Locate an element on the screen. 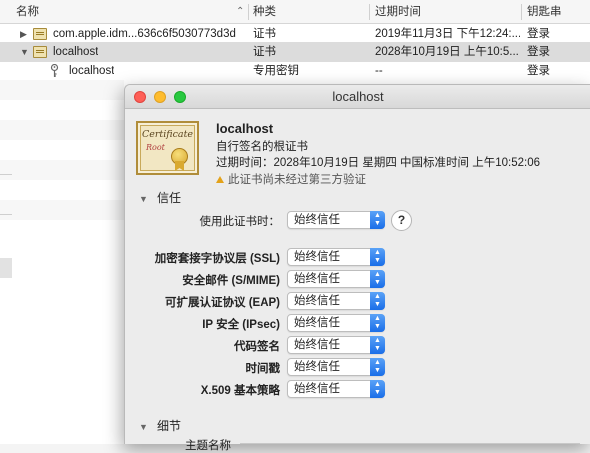 Image resolution: width=590 pixels, height=453 pixels. table-header: 名称 ⌃ 种类 过期时间 钥匙串 is located at coordinates (295, 12).